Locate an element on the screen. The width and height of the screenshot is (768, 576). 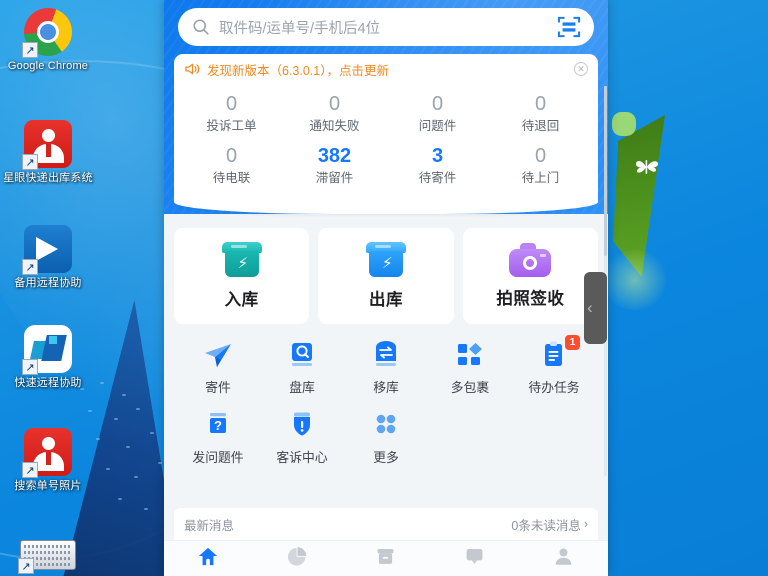
shortcut-label: 盘库 is located at coordinates (302, 387).